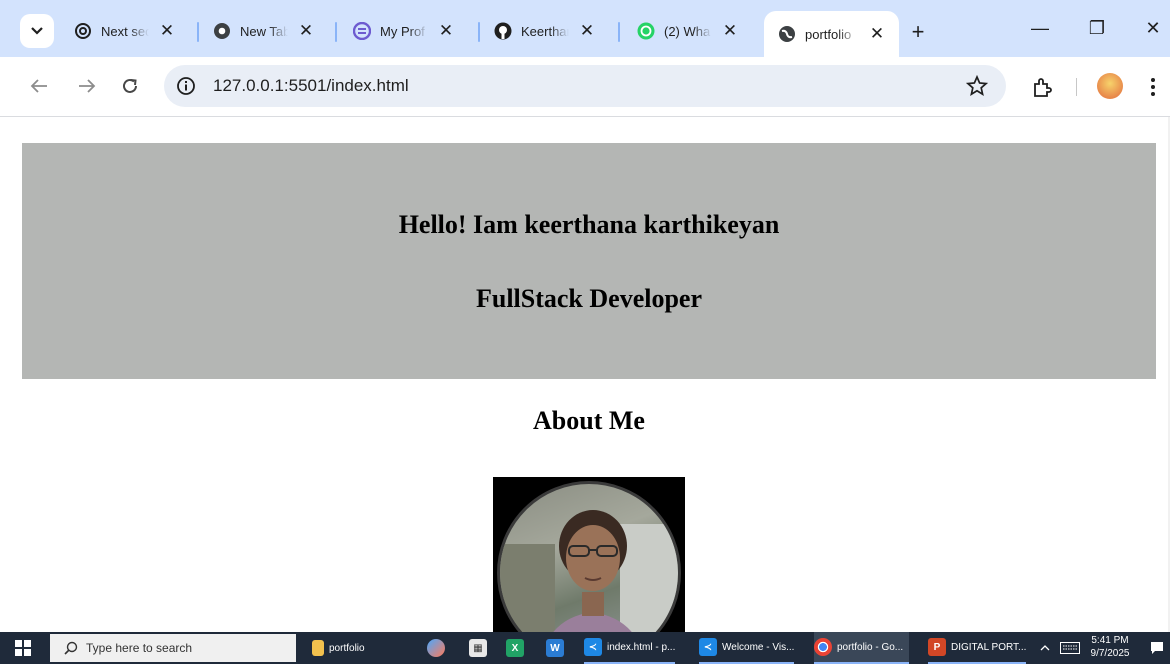  Describe the element at coordinates (589, 224) in the screenshot. I see `hero-greeting: Hello! Iam keerthana karthikeyan` at that location.